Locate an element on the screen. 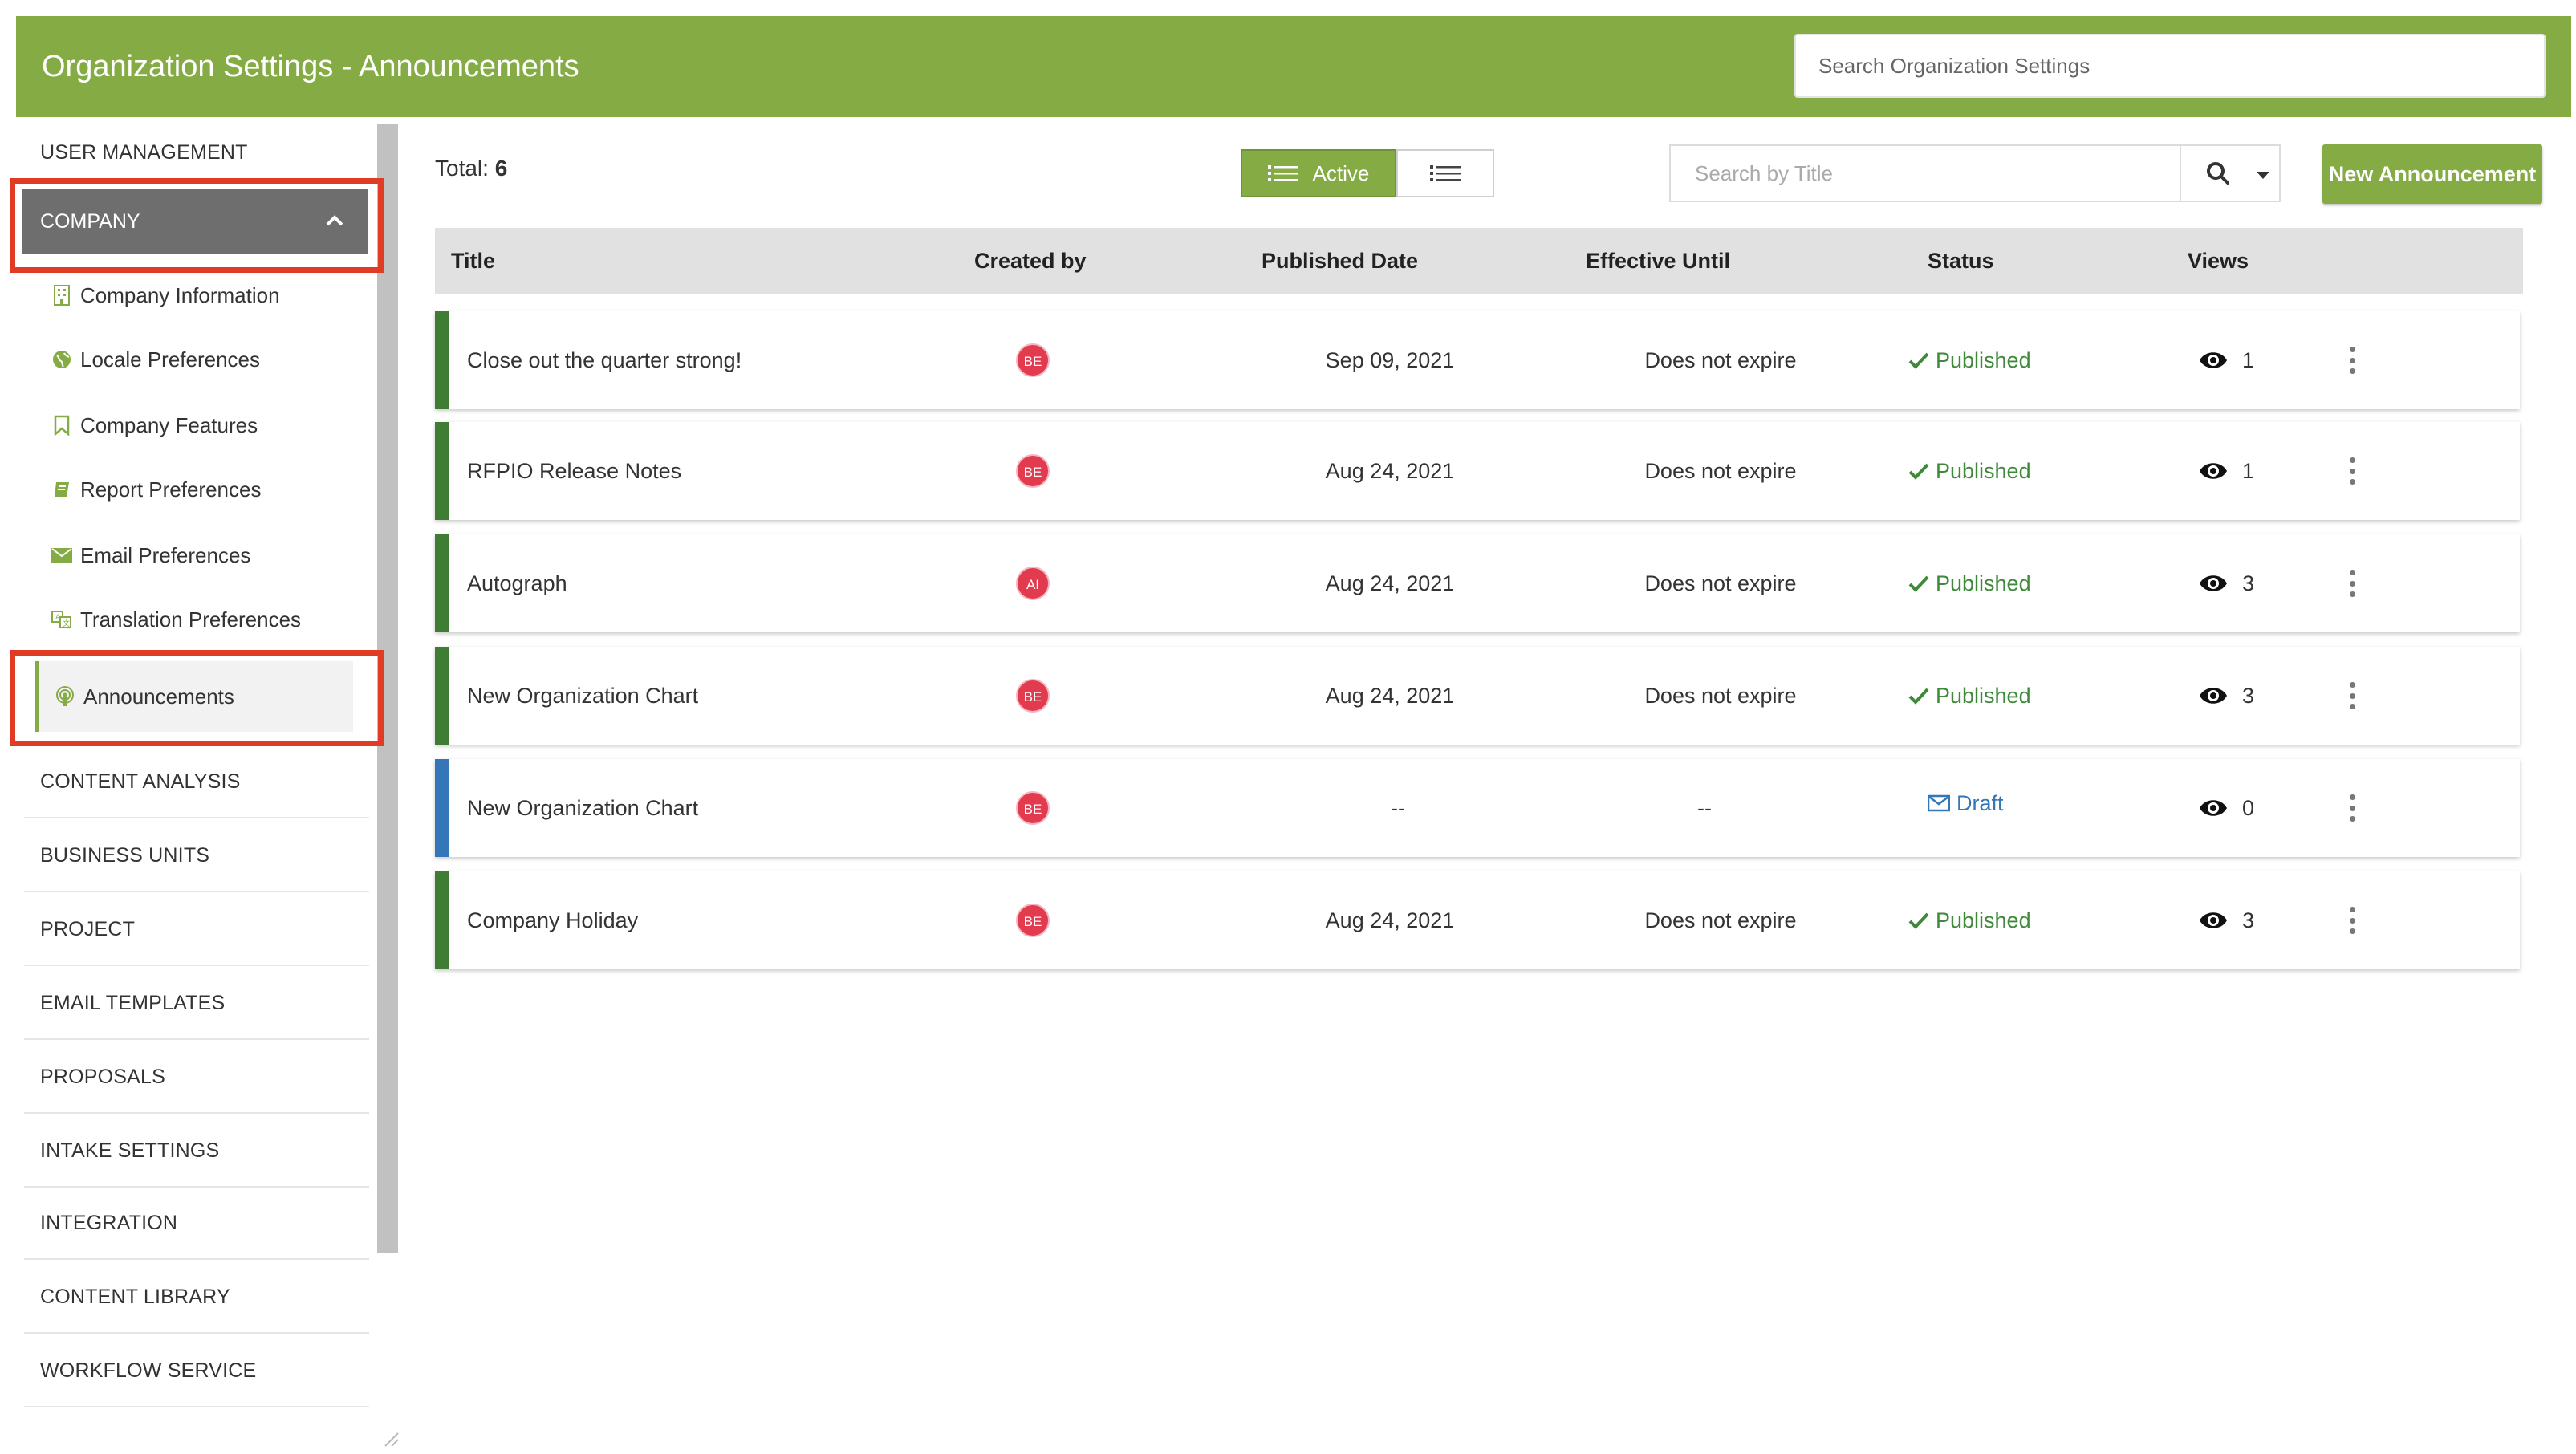 Image resolution: width=2576 pixels, height=1454 pixels. sidebar-item-report-preferences: Report Preferences is located at coordinates (156, 490).